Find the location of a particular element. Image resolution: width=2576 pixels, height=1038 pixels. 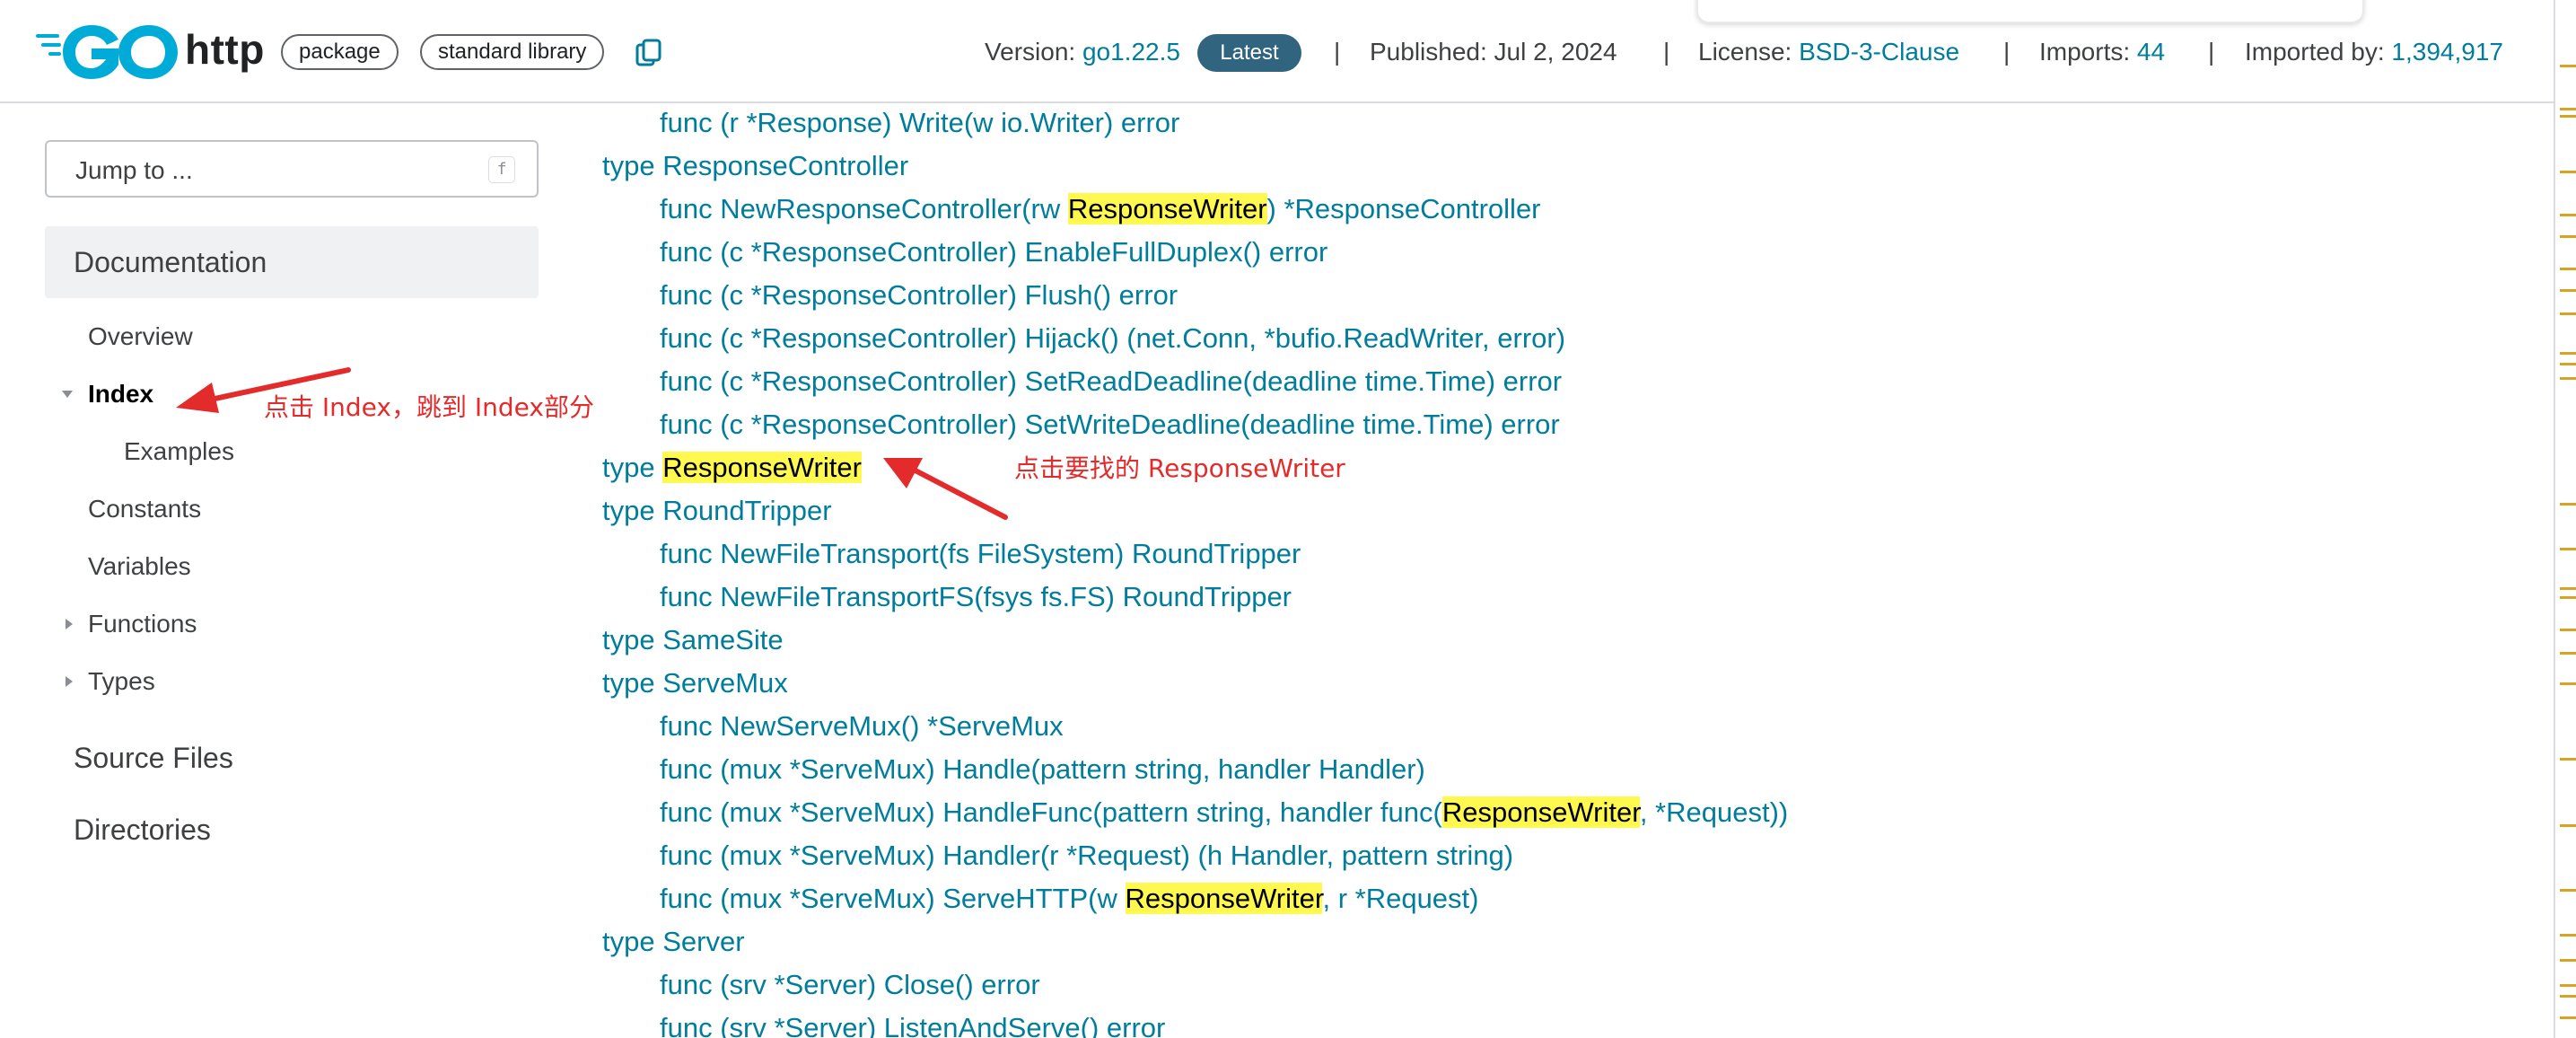

imports-info: Imports: 44 is located at coordinates (2102, 52).